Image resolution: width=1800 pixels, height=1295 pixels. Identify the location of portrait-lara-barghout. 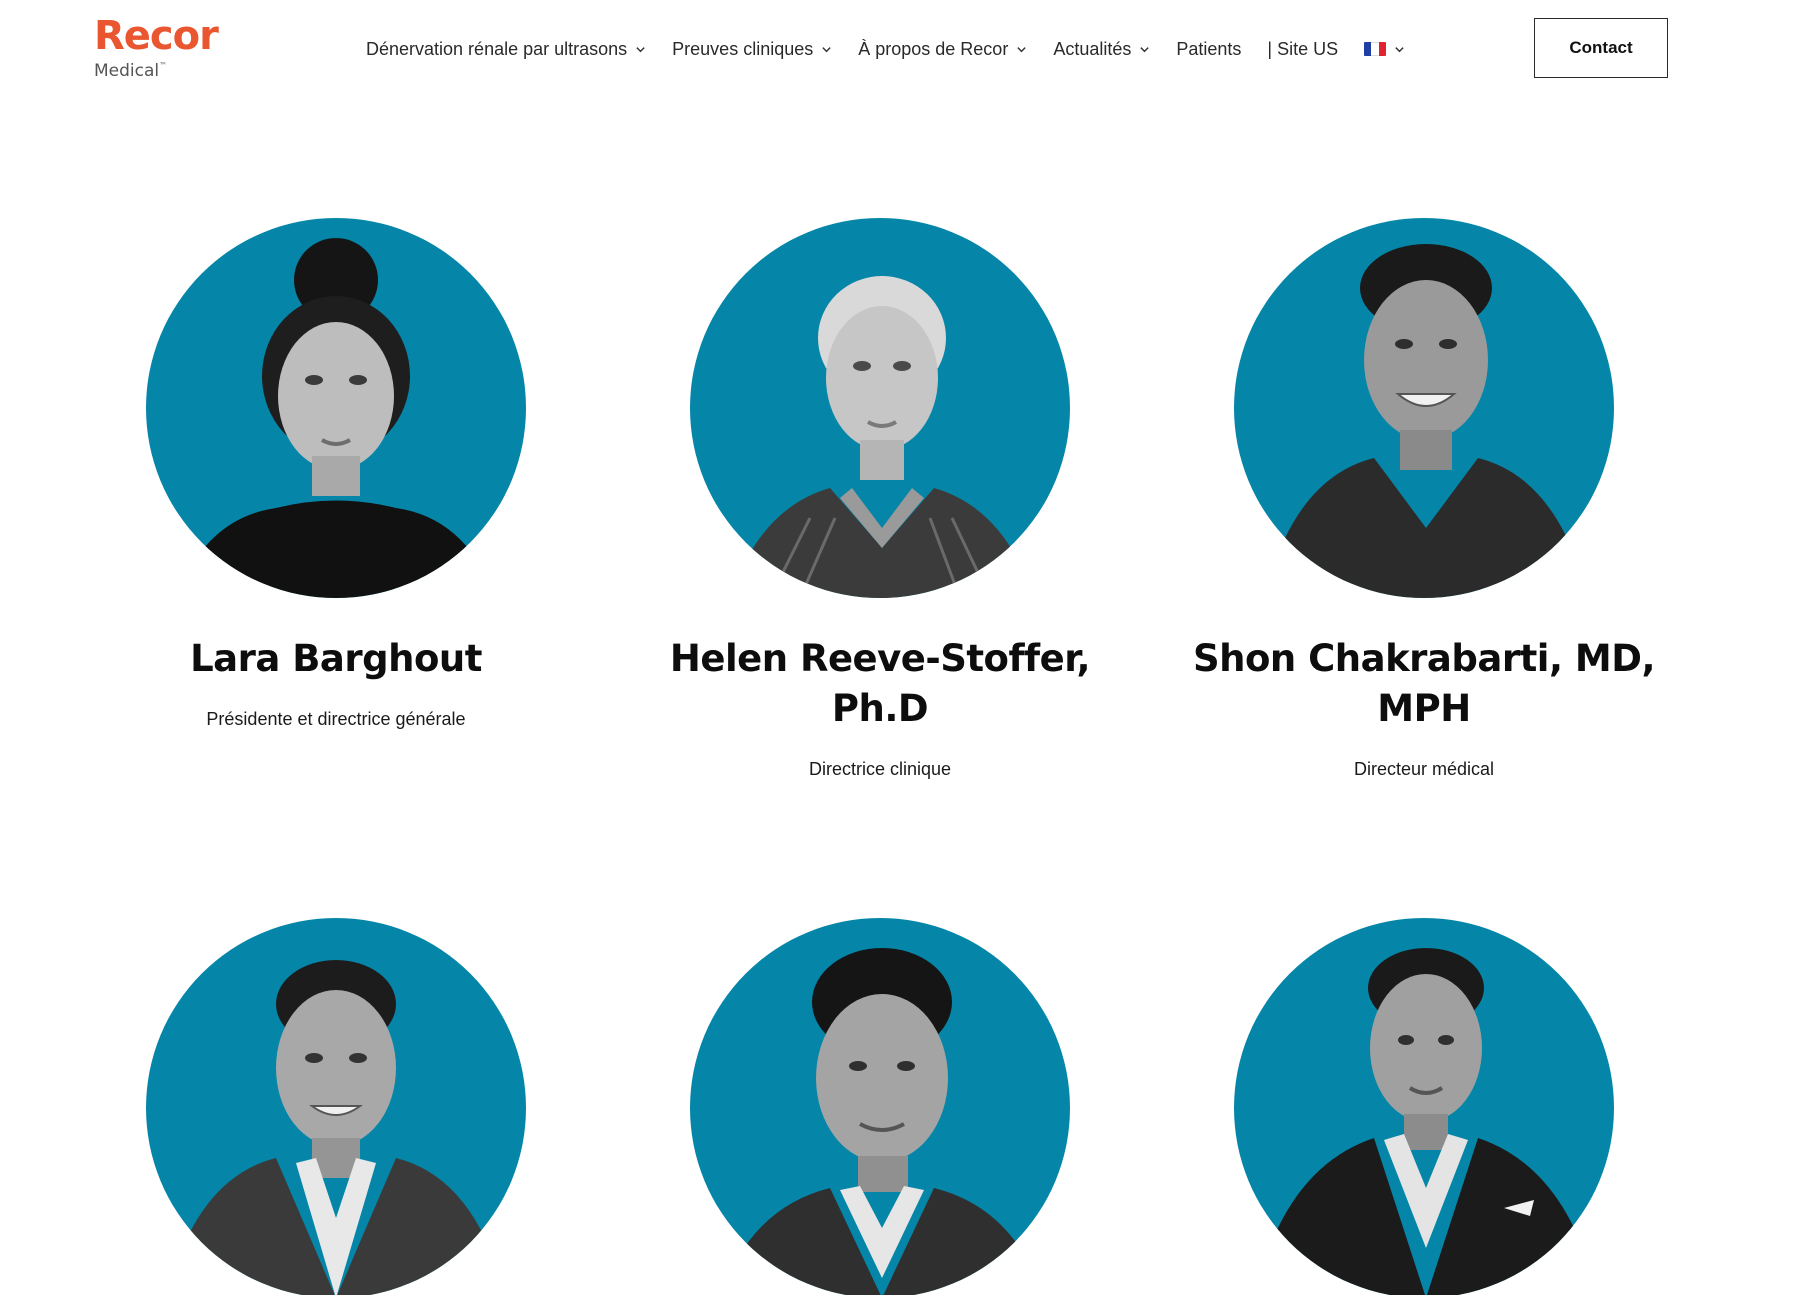
(336, 408).